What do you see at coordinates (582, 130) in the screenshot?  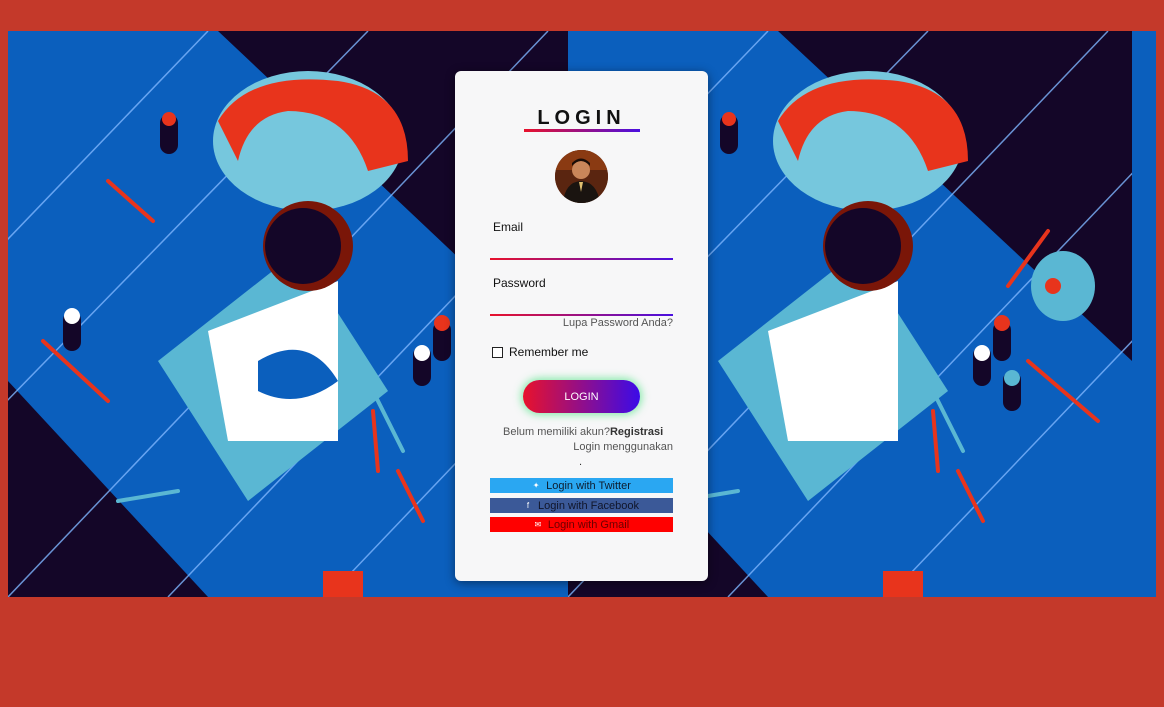 I see `title-underline` at bounding box center [582, 130].